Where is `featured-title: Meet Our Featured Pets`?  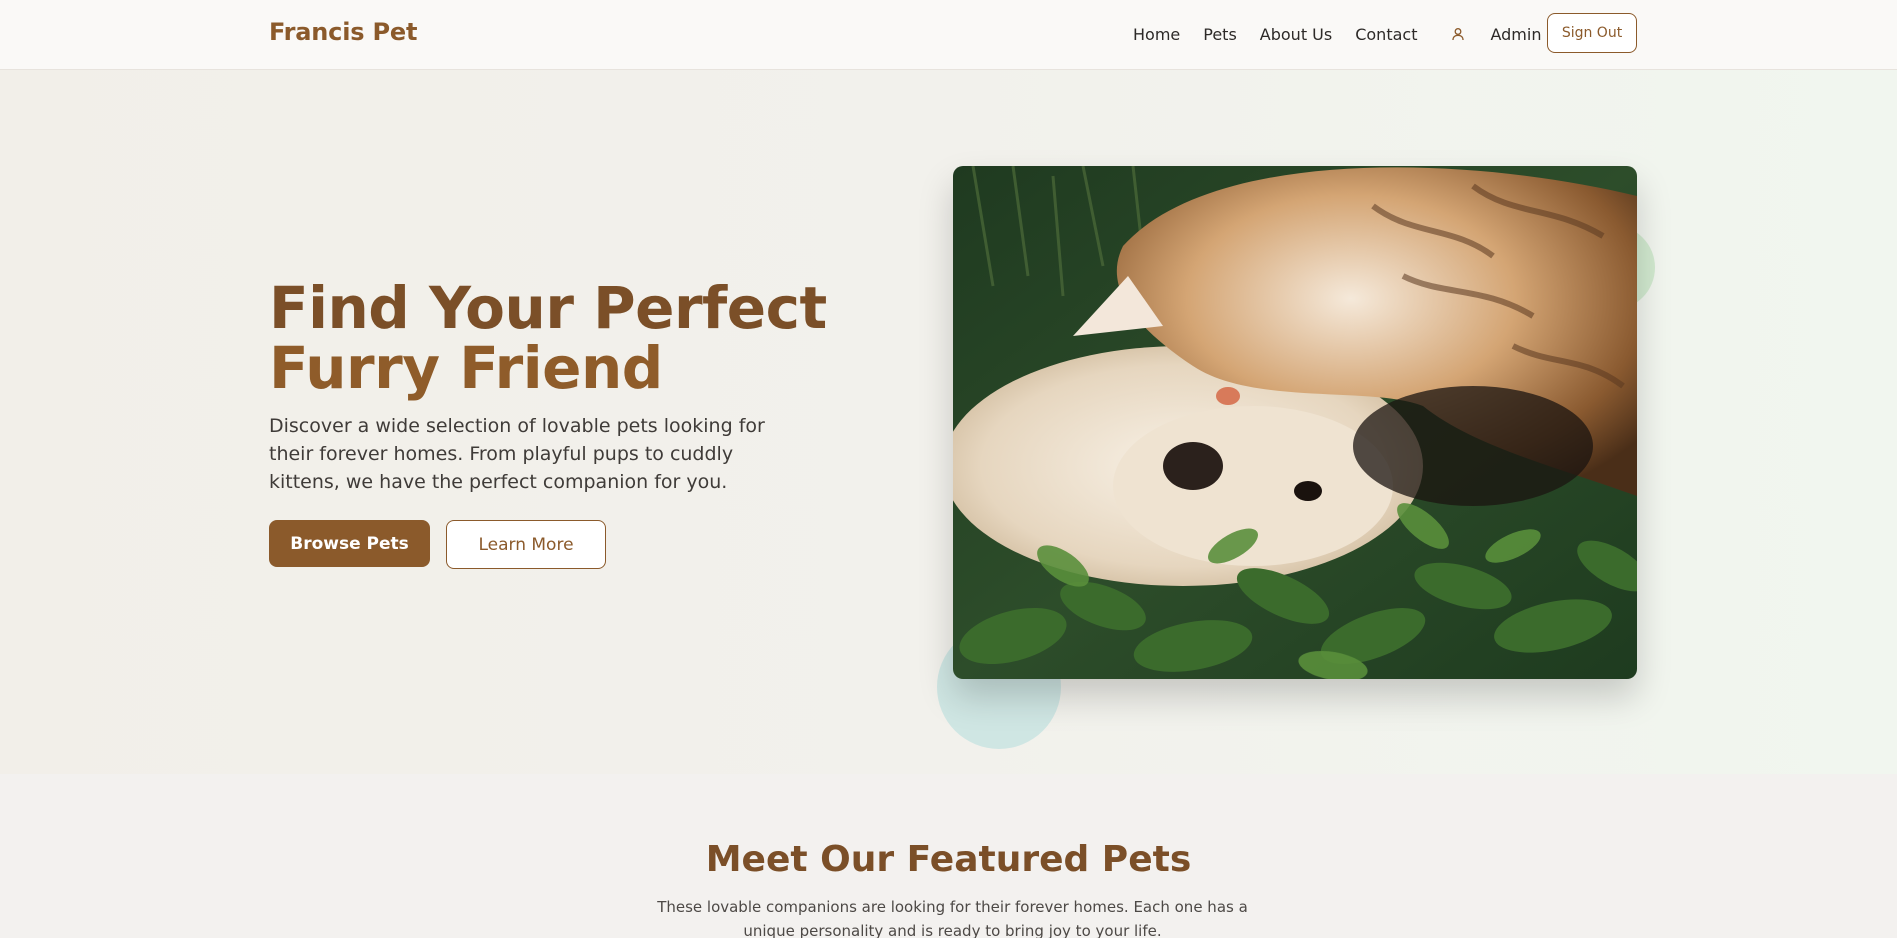
featured-title: Meet Our Featured Pets is located at coordinates (948, 859).